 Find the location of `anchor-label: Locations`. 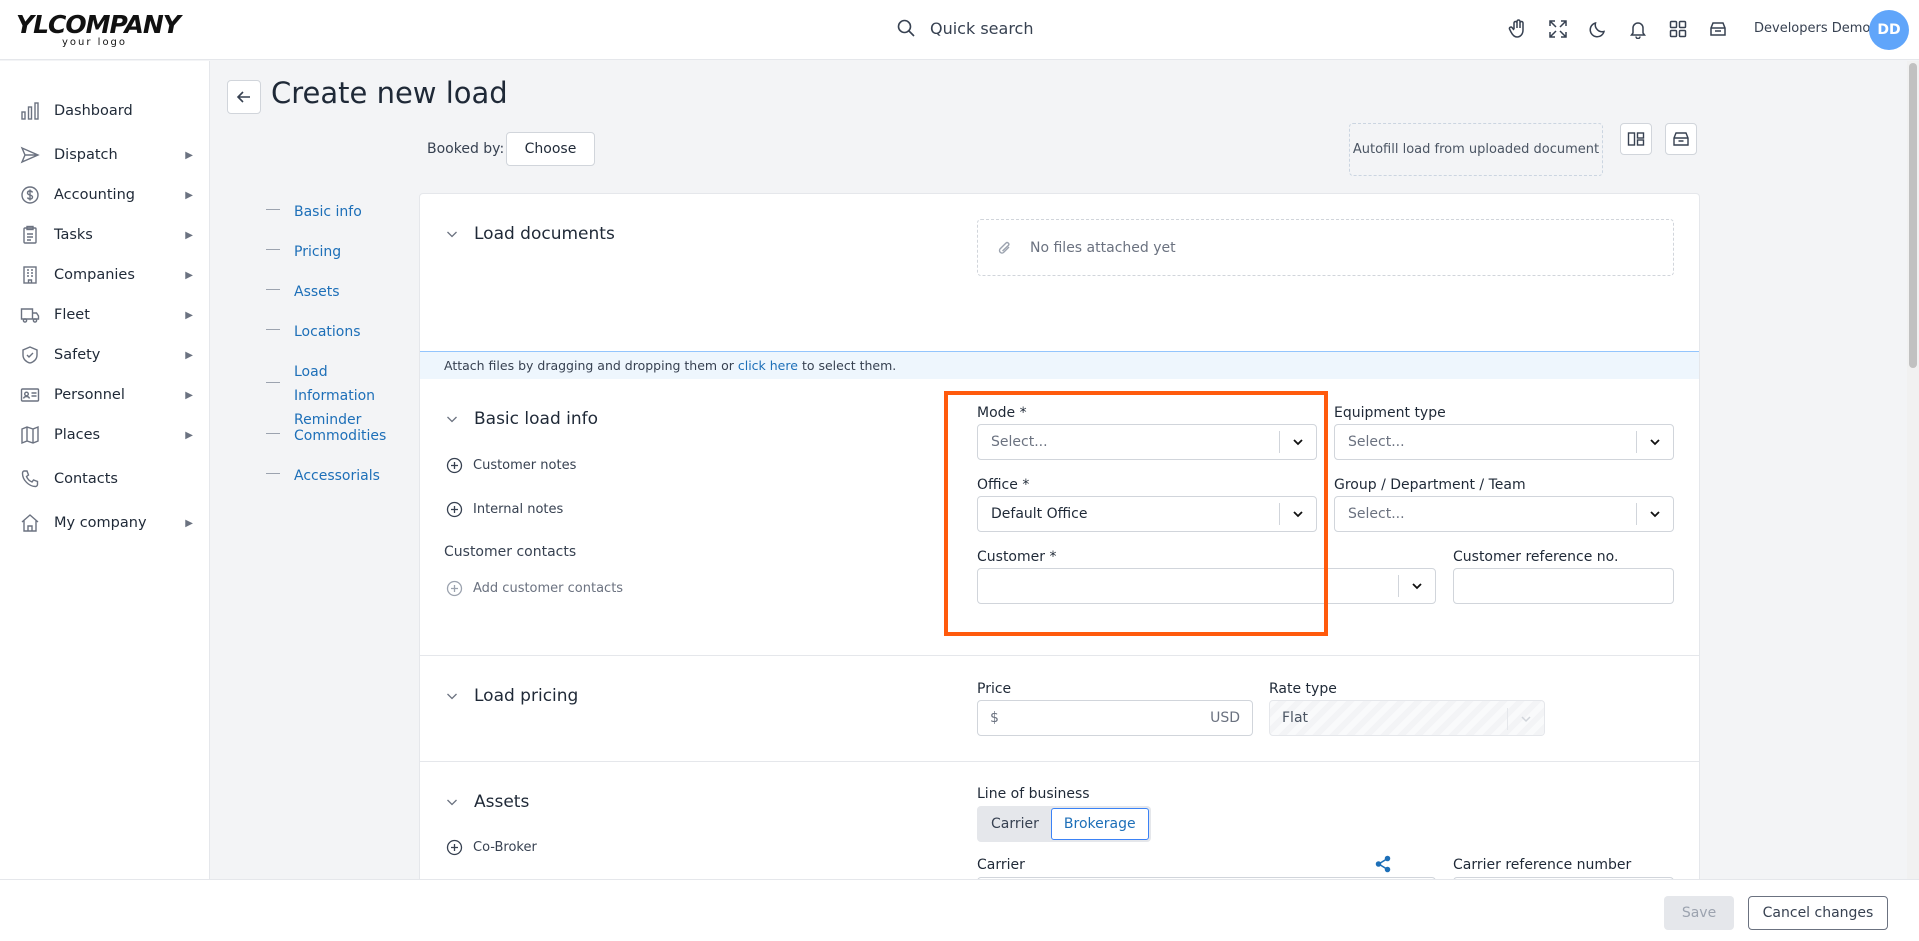

anchor-label: Locations is located at coordinates (327, 332).